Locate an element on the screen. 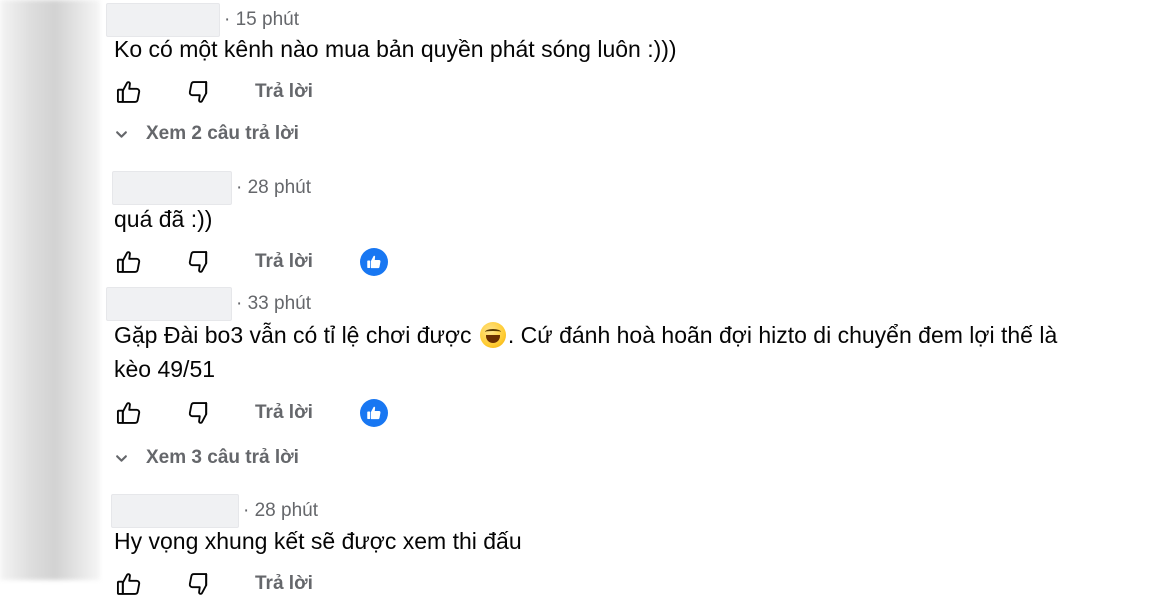 Image resolution: width=1170 pixels, height=602 pixels. blurred-avatar-column is located at coordinates (50, 290).